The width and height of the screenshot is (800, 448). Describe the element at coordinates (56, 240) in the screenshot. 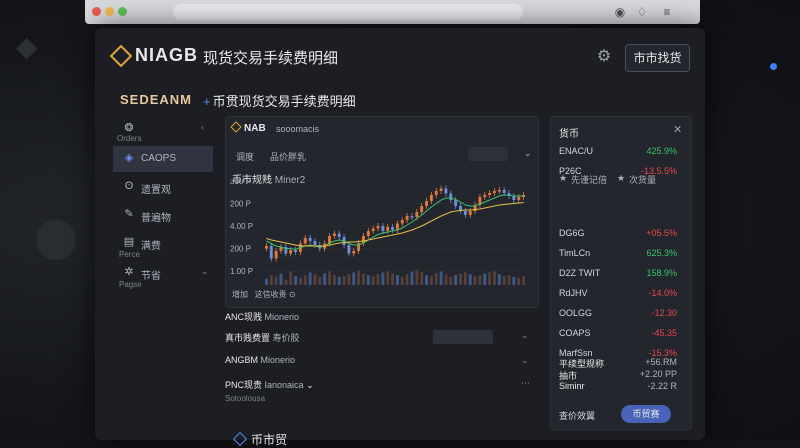

I see `background-circle` at that location.